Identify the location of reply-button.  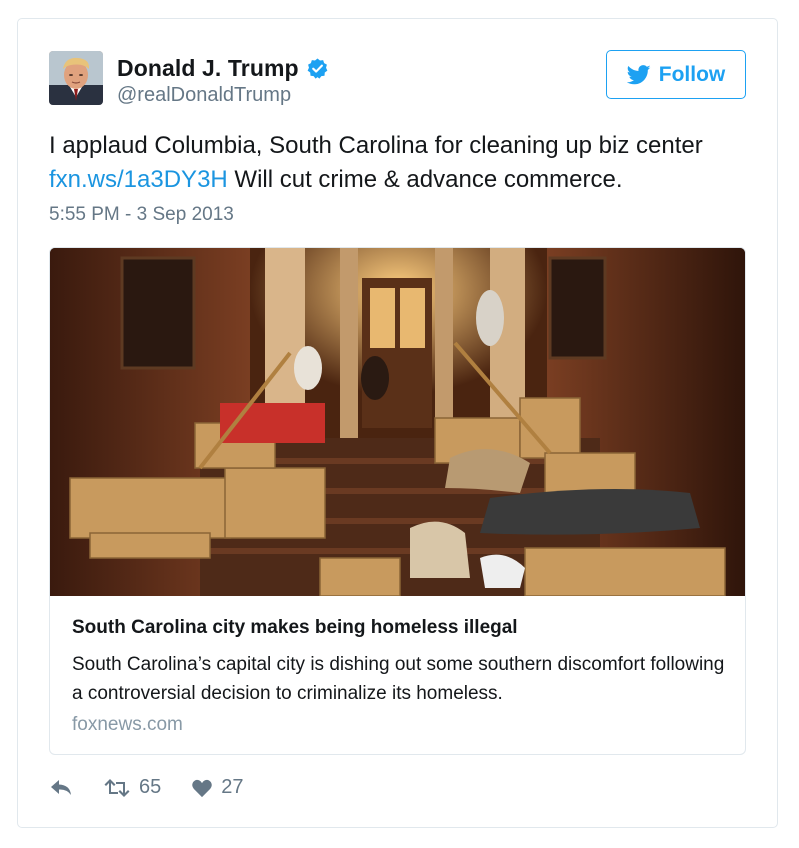
(61, 788).